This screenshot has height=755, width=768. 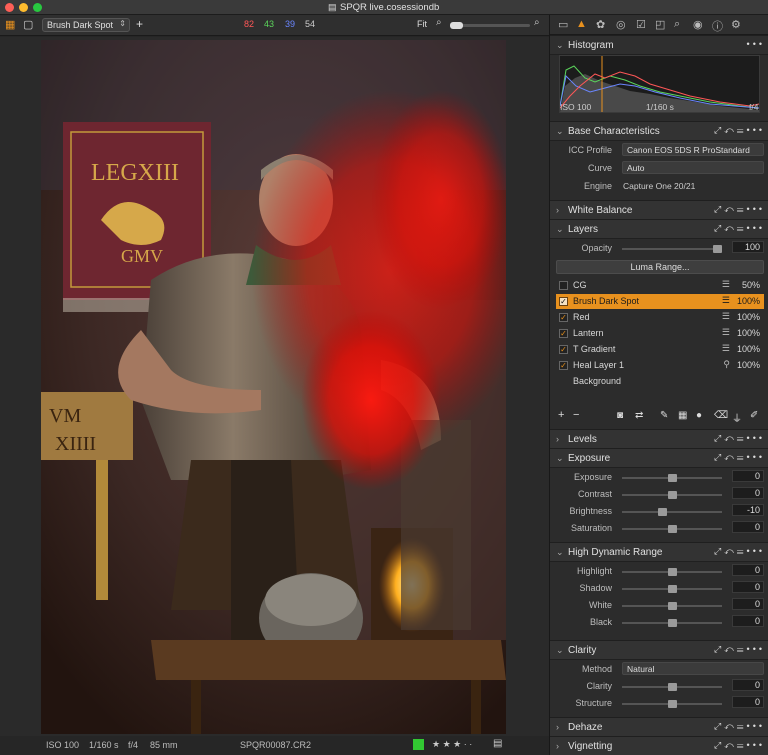 What do you see at coordinates (422, 24) in the screenshot?
I see `zoom-fit-label: Fit` at bounding box center [422, 24].